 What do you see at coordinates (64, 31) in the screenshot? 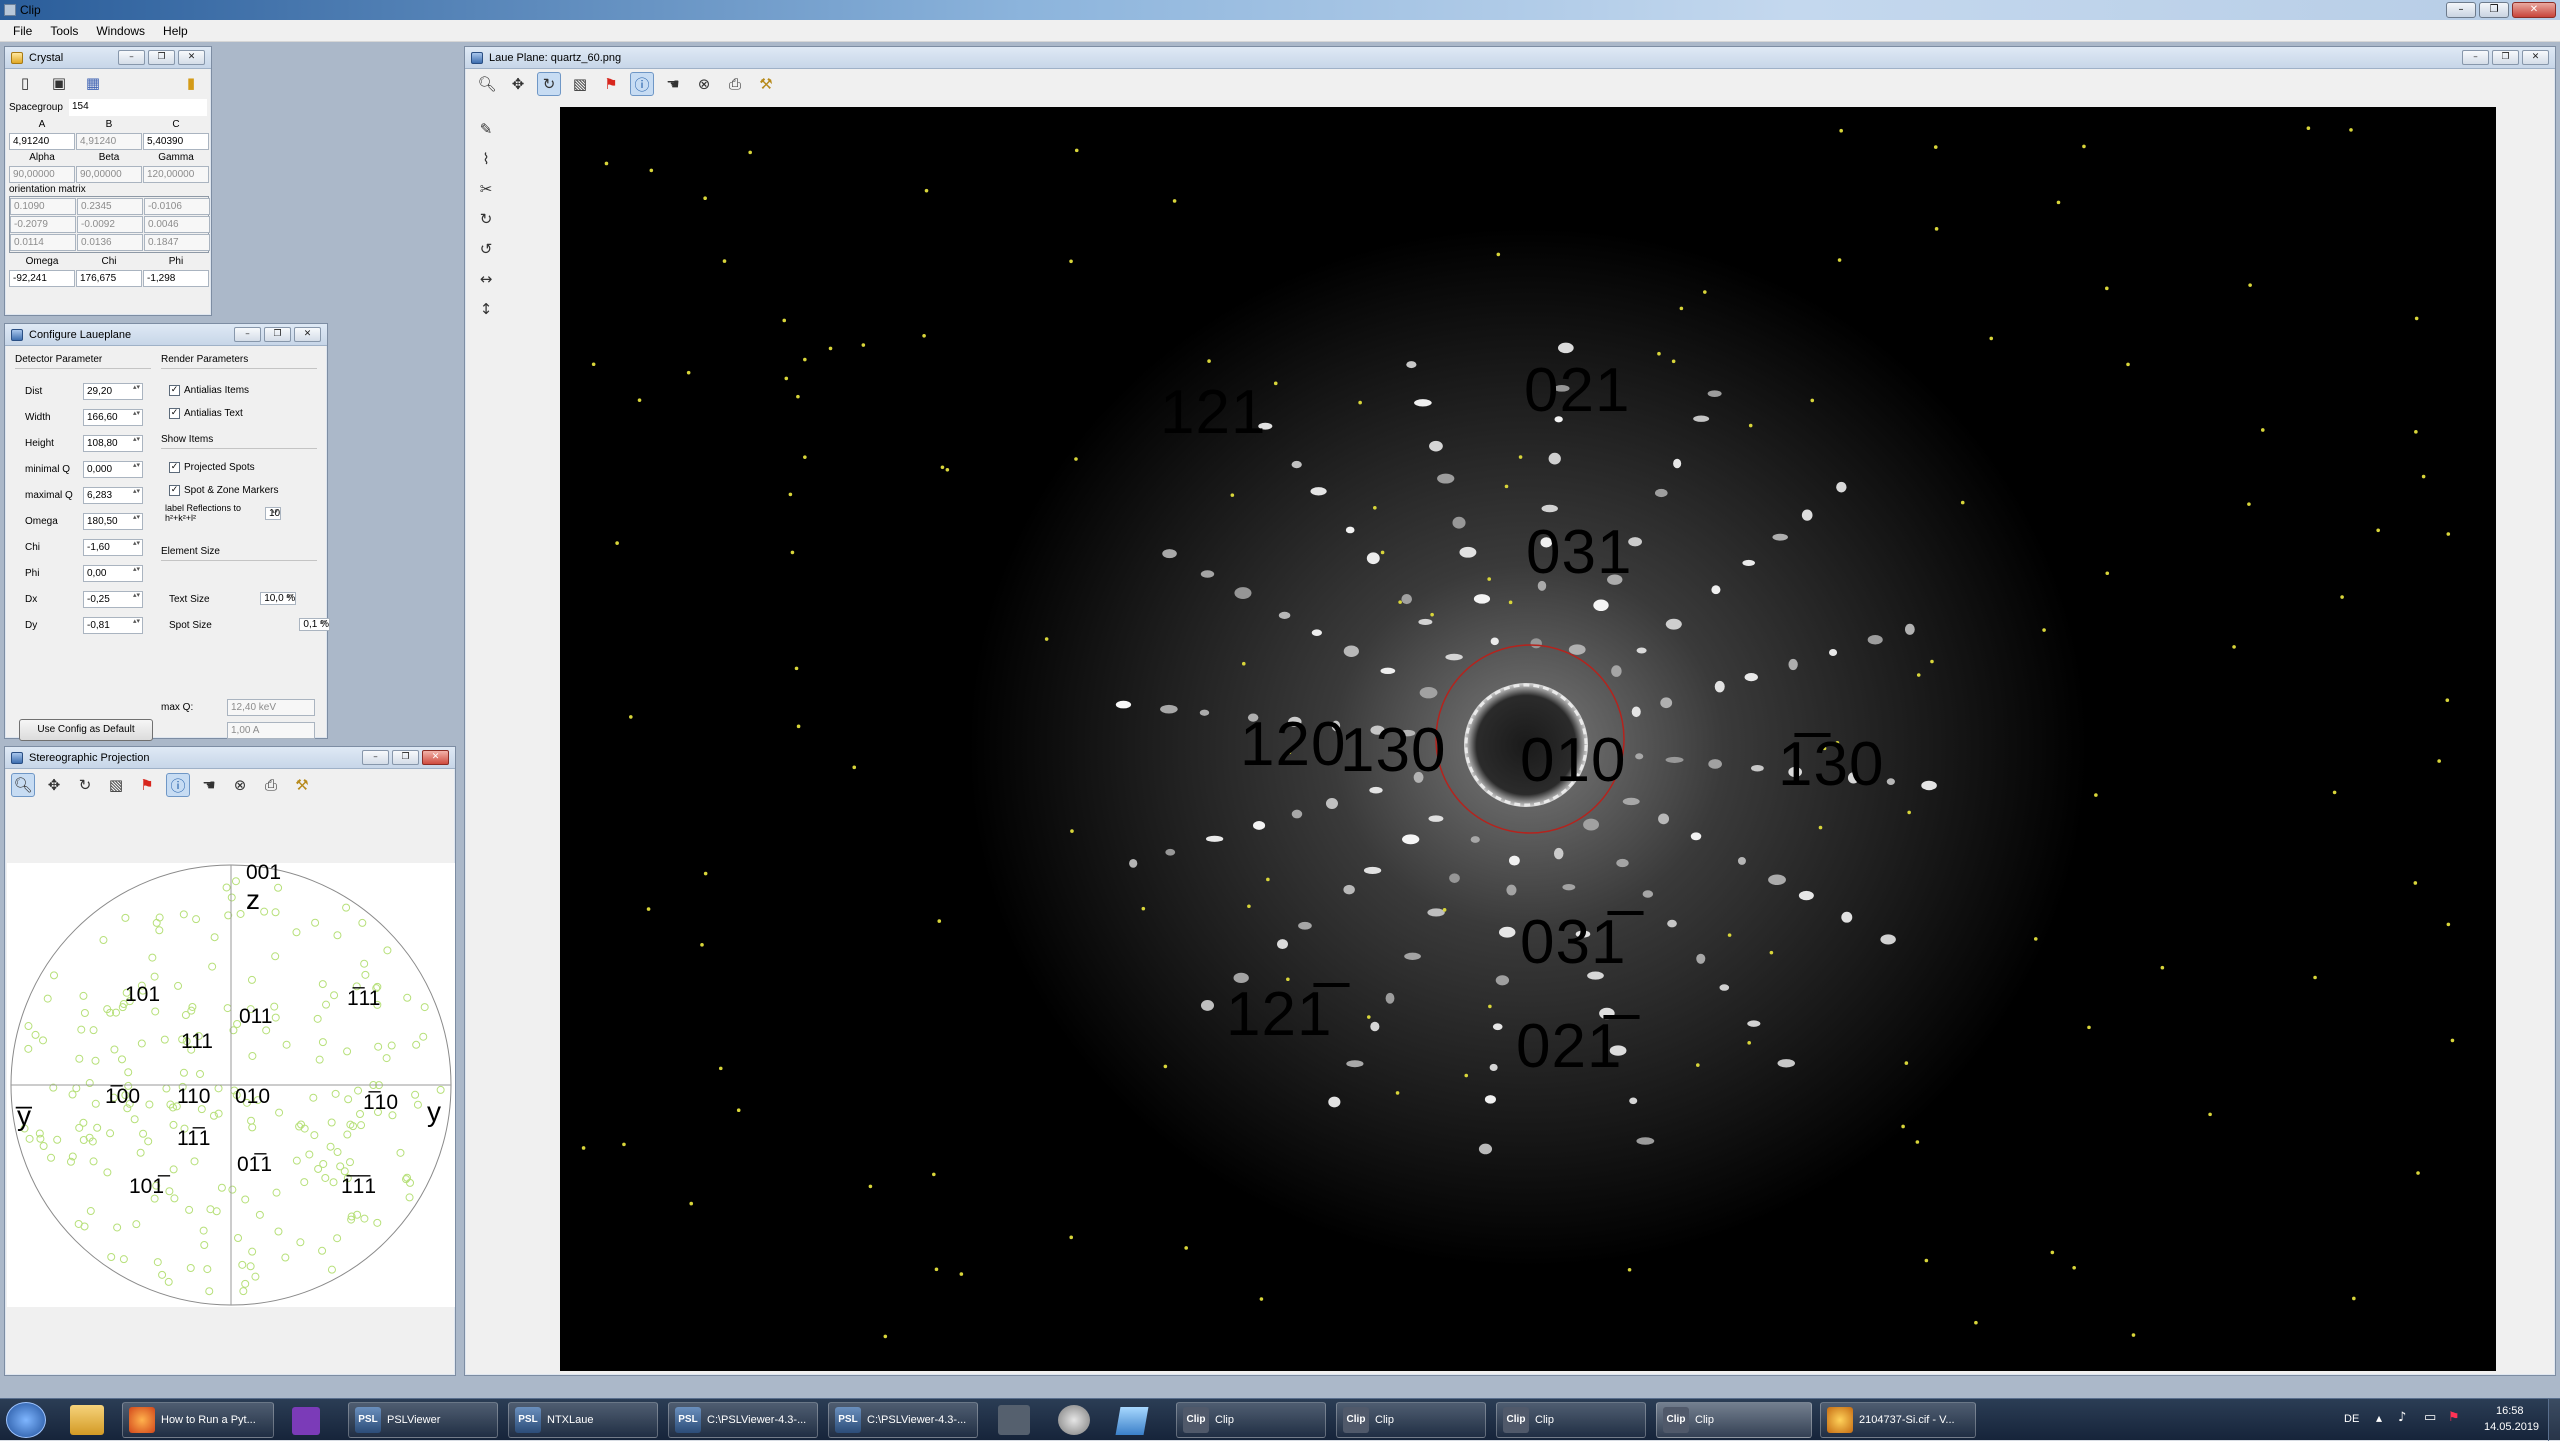
I see `menu-tools: Tools` at bounding box center [64, 31].